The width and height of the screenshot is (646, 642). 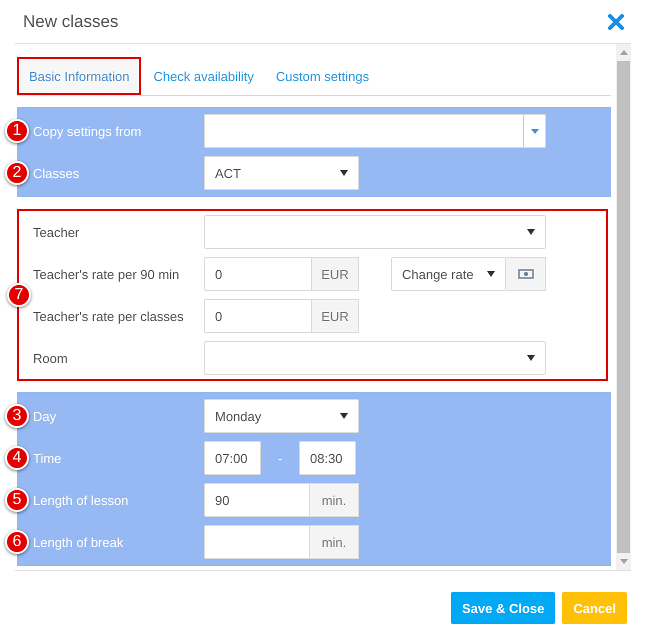 I want to click on dropdown-field: Change rate, so click(x=448, y=274).